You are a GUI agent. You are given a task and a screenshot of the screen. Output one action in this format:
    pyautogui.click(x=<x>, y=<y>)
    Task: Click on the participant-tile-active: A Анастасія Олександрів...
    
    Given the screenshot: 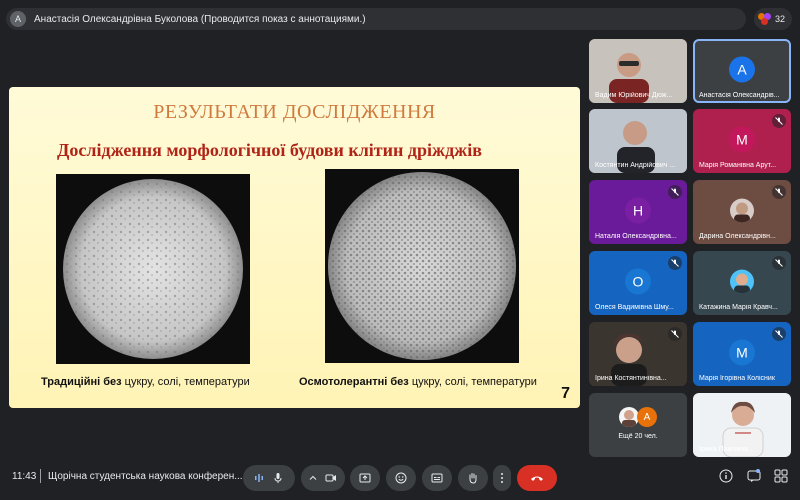 What is the action you would take?
    pyautogui.click(x=742, y=71)
    